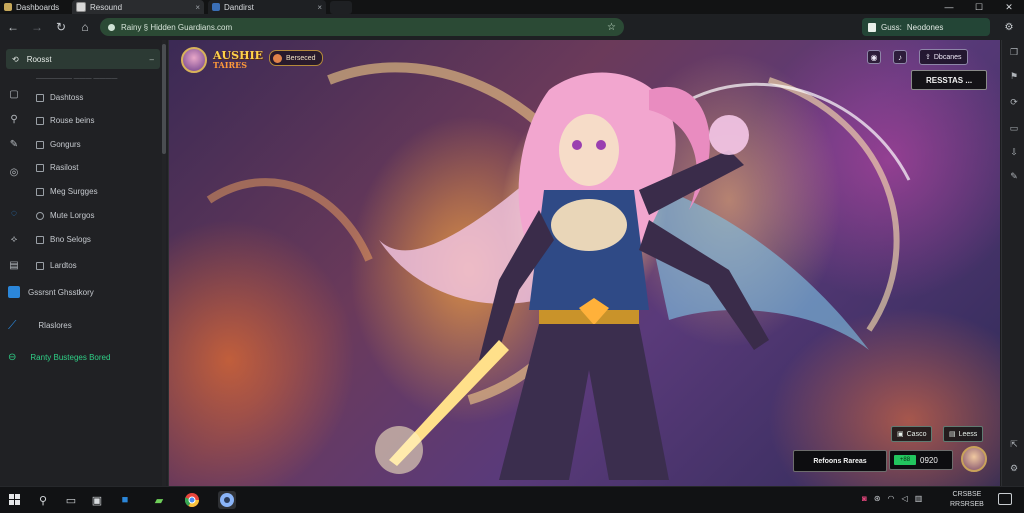 This screenshot has height=513, width=1024. I want to click on sidebar-item-label: Bno Selogs, so click(70, 239).